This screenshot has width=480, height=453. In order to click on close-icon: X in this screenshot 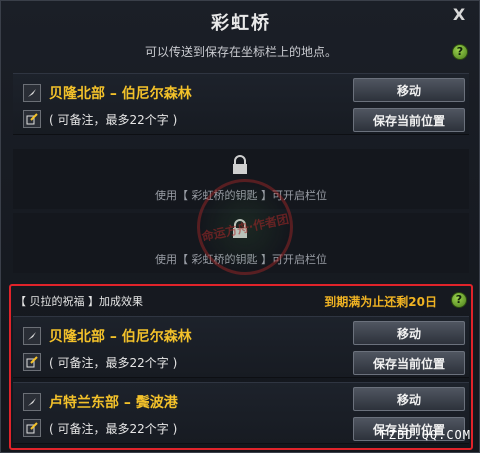, I will do `click(459, 15)`.